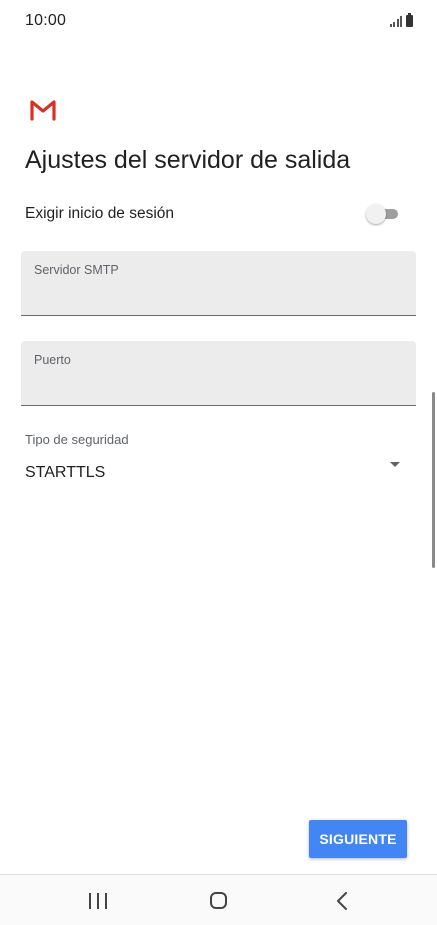  What do you see at coordinates (52, 360) in the screenshot?
I see `port-label: Puerto` at bounding box center [52, 360].